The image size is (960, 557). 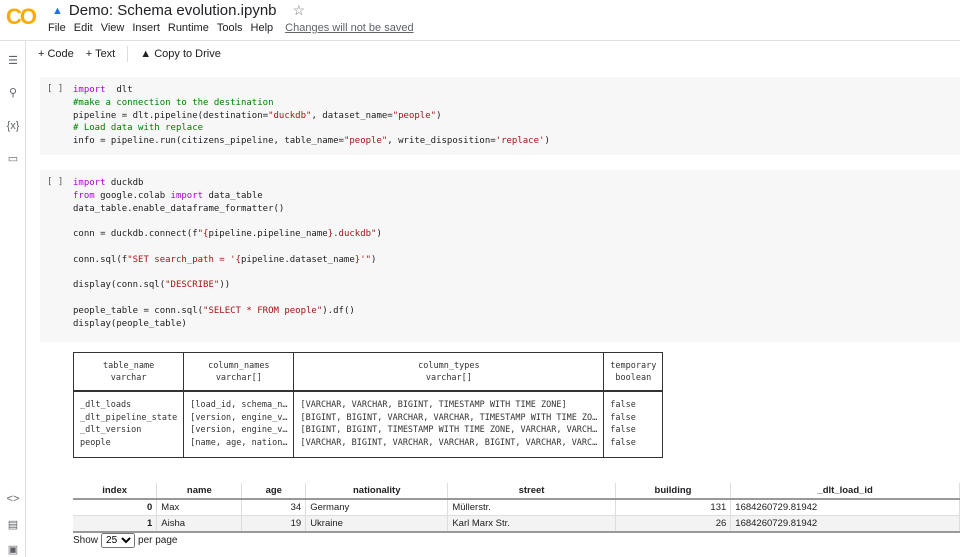 I want to click on code-token: ).df(), so click(x=338, y=310).